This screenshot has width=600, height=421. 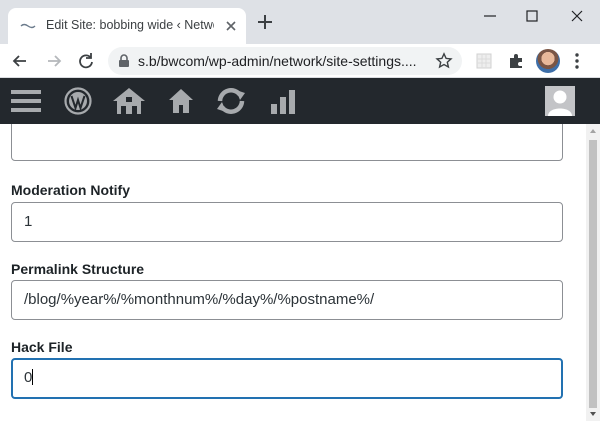 What do you see at coordinates (516, 61) in the screenshot?
I see `extensions-puzzle-icon` at bounding box center [516, 61].